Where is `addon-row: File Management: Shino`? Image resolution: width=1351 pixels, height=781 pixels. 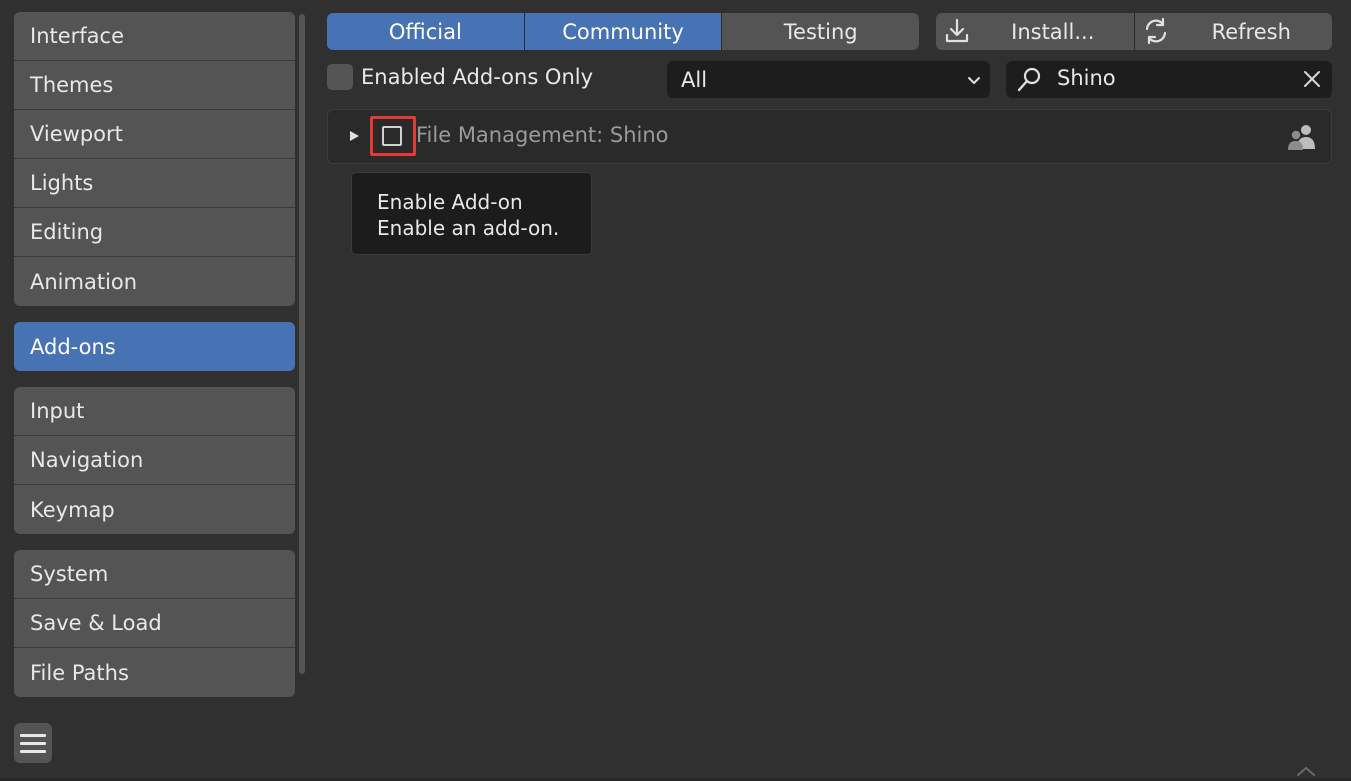
addon-row: File Management: Shino is located at coordinates (829, 136).